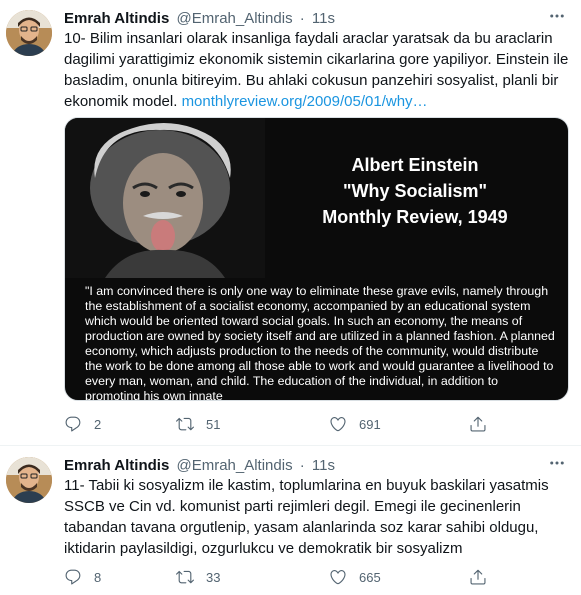 The image size is (581, 595). What do you see at coordinates (98, 424) in the screenshot?
I see `reply-count: 2` at bounding box center [98, 424].